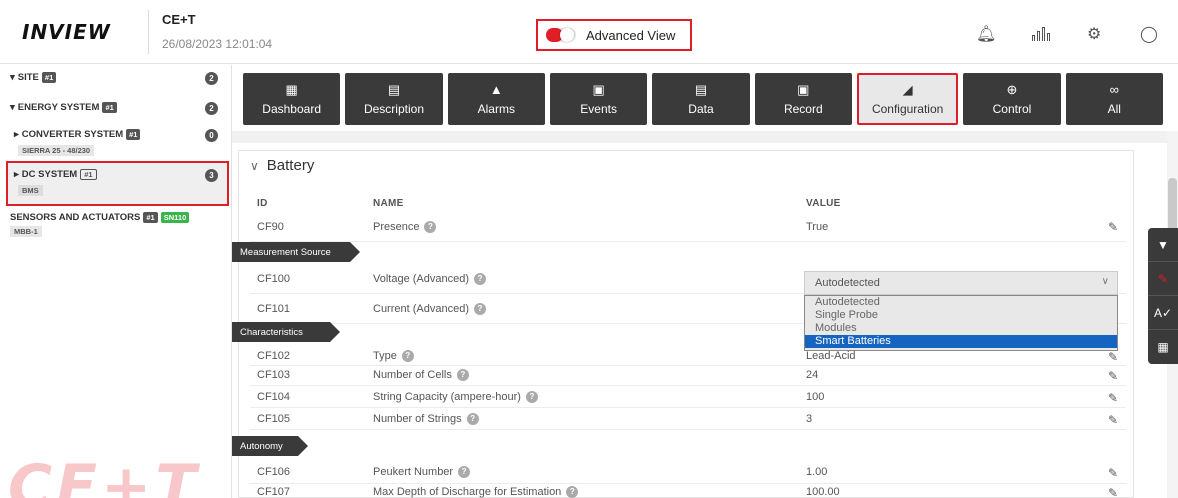 This screenshot has height=498, width=1178. What do you see at coordinates (291, 89) in the screenshot?
I see `dashboard-icon: ▦` at bounding box center [291, 89].